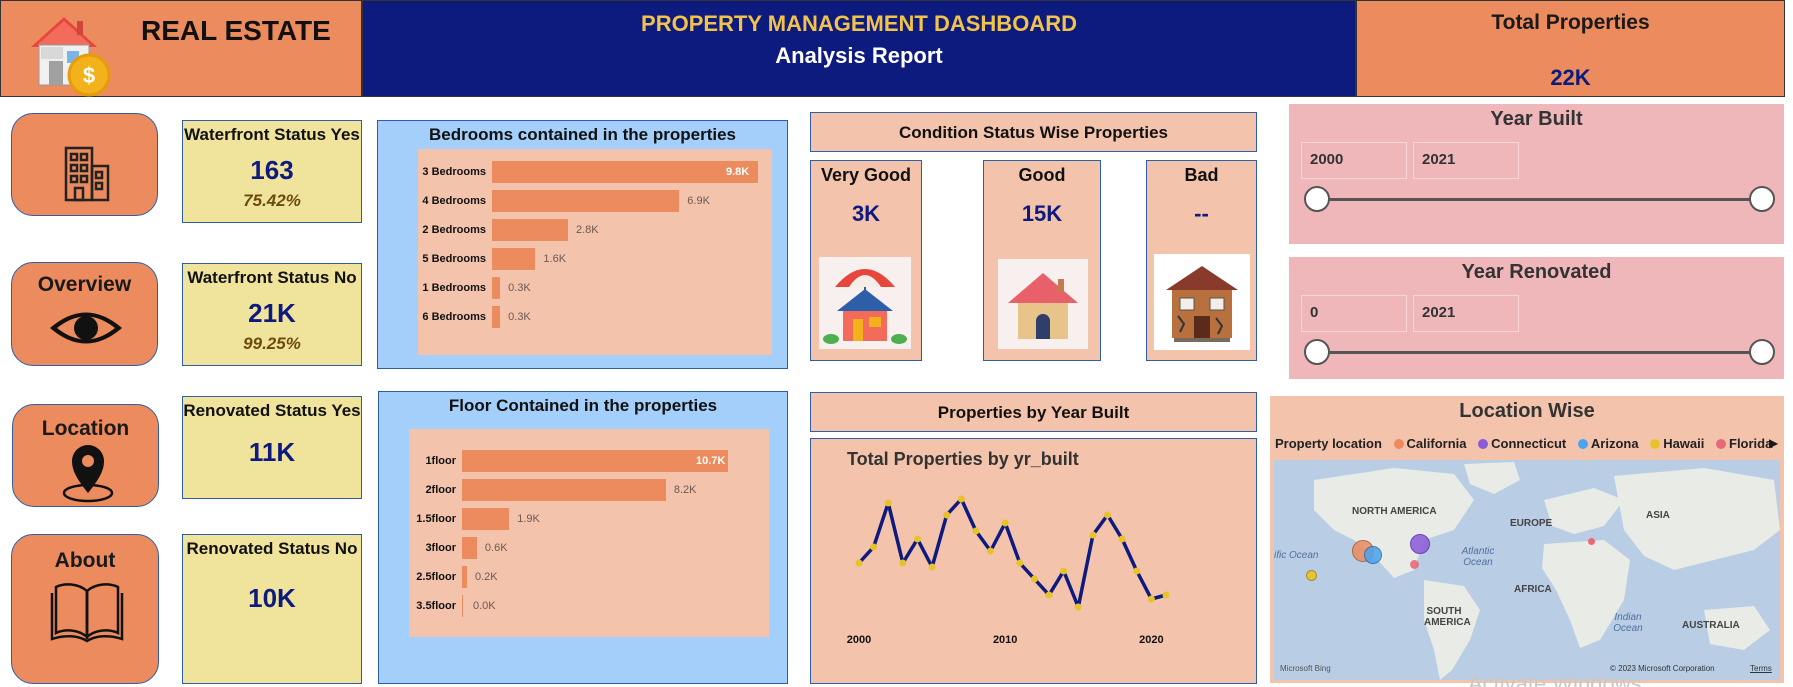 The image size is (1793, 687). I want to click on bar-row: 1floor 10.7K, so click(589, 461).